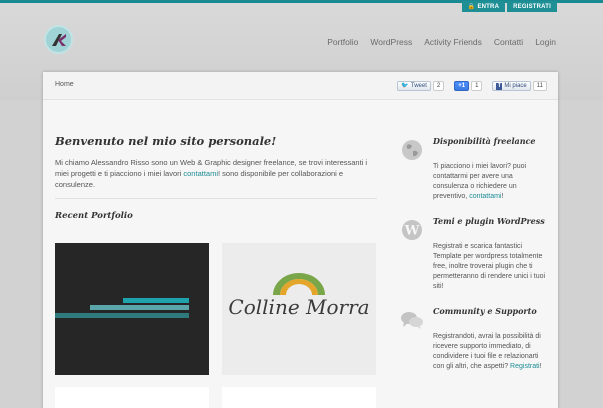  What do you see at coordinates (525, 366) in the screenshot?
I see `sidebar-register-link: Registrati` at bounding box center [525, 366].